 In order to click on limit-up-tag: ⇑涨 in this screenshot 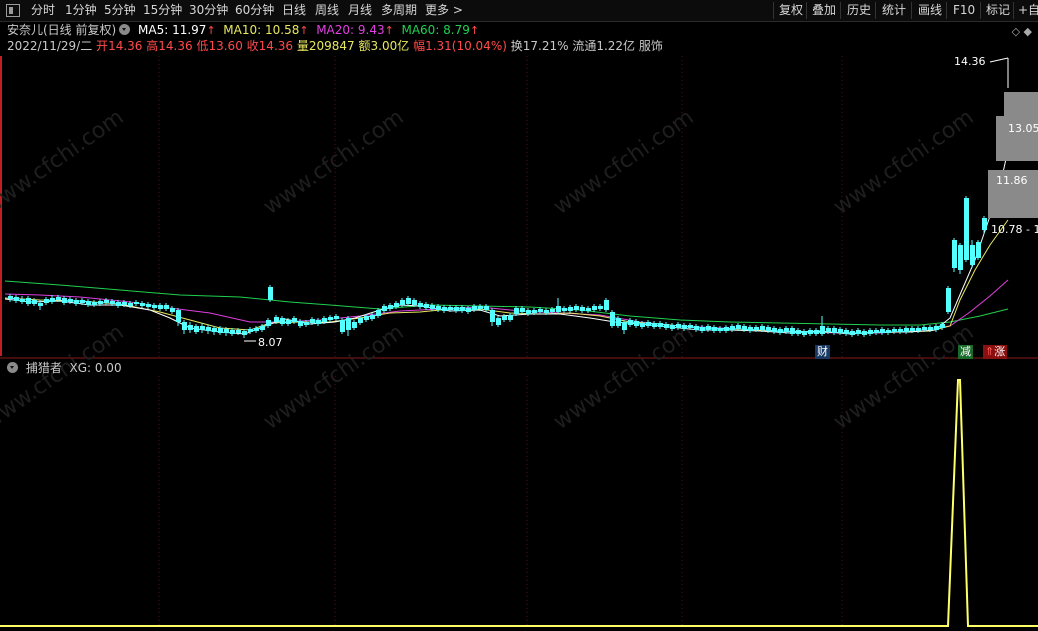, I will do `click(995, 352)`.